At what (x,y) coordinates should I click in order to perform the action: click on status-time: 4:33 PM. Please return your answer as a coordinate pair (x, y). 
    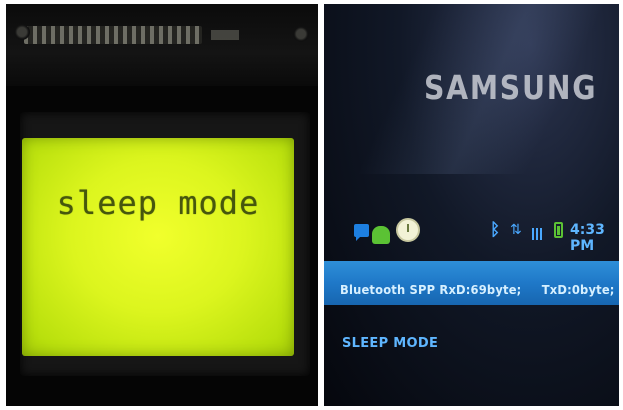
    Looking at the image, I should click on (587, 238).